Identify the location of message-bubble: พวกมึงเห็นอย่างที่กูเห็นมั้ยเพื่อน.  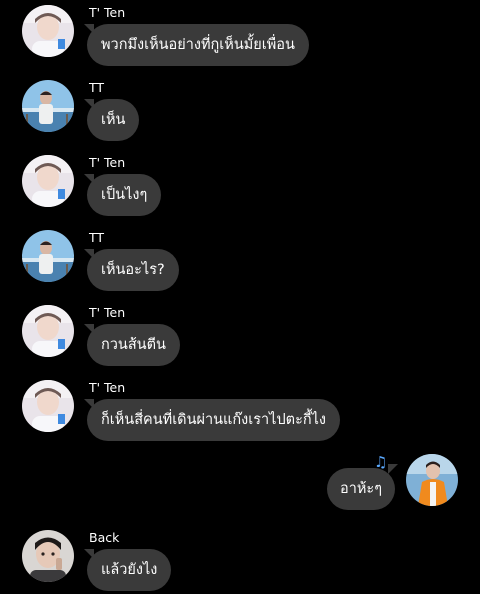
(198, 45).